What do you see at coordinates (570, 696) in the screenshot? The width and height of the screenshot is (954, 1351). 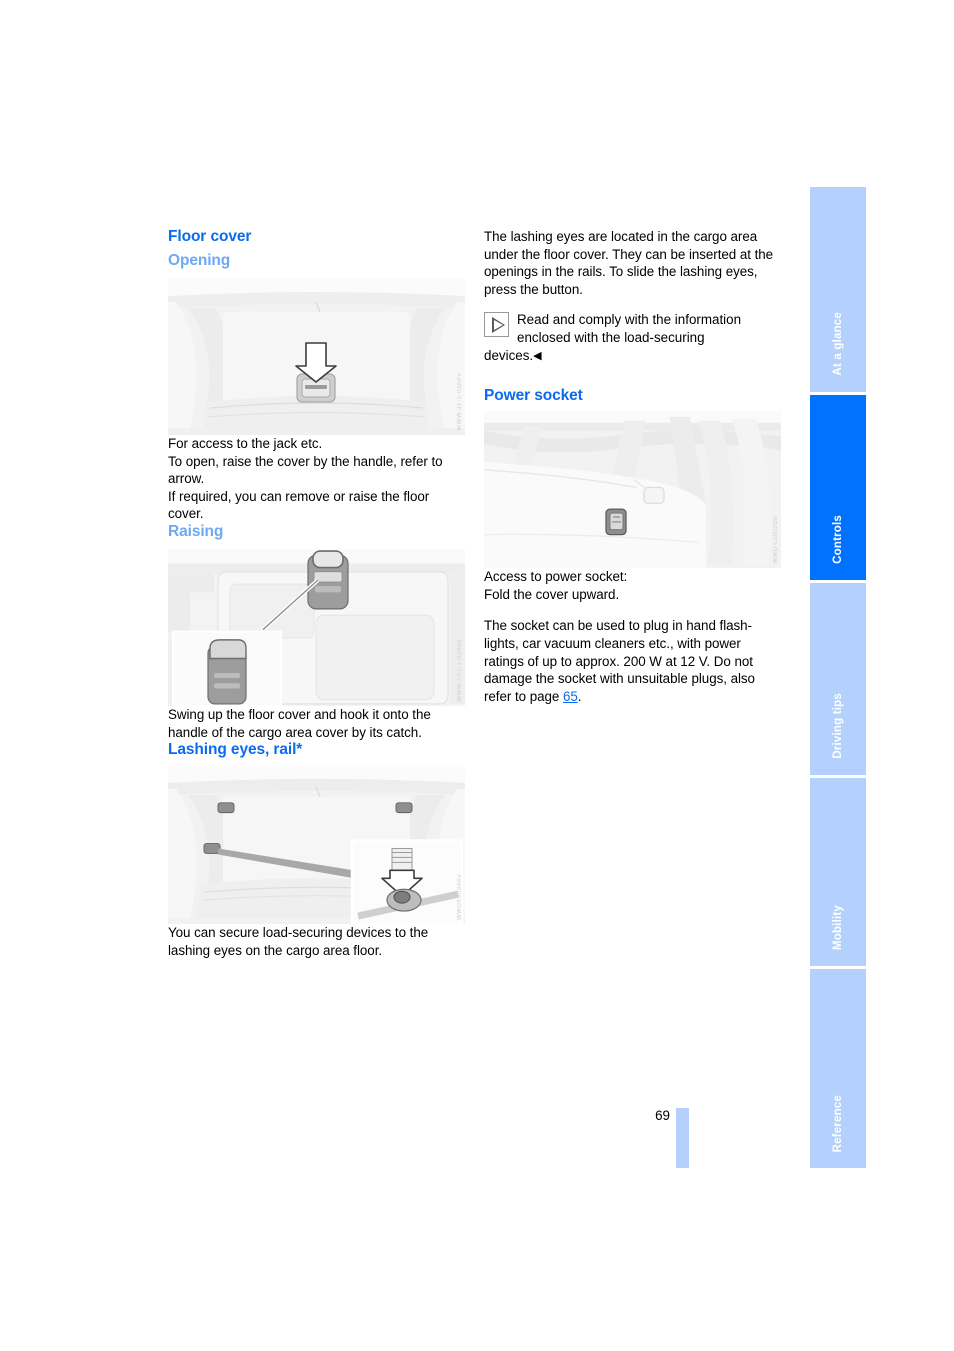 I see `page-reference-link: 65` at bounding box center [570, 696].